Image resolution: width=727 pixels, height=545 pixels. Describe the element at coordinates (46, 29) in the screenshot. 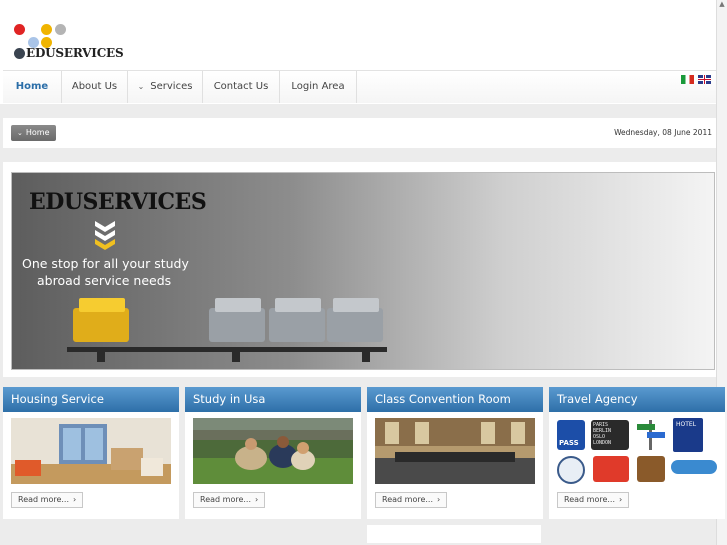

I see `logo-dot-yellow` at that location.